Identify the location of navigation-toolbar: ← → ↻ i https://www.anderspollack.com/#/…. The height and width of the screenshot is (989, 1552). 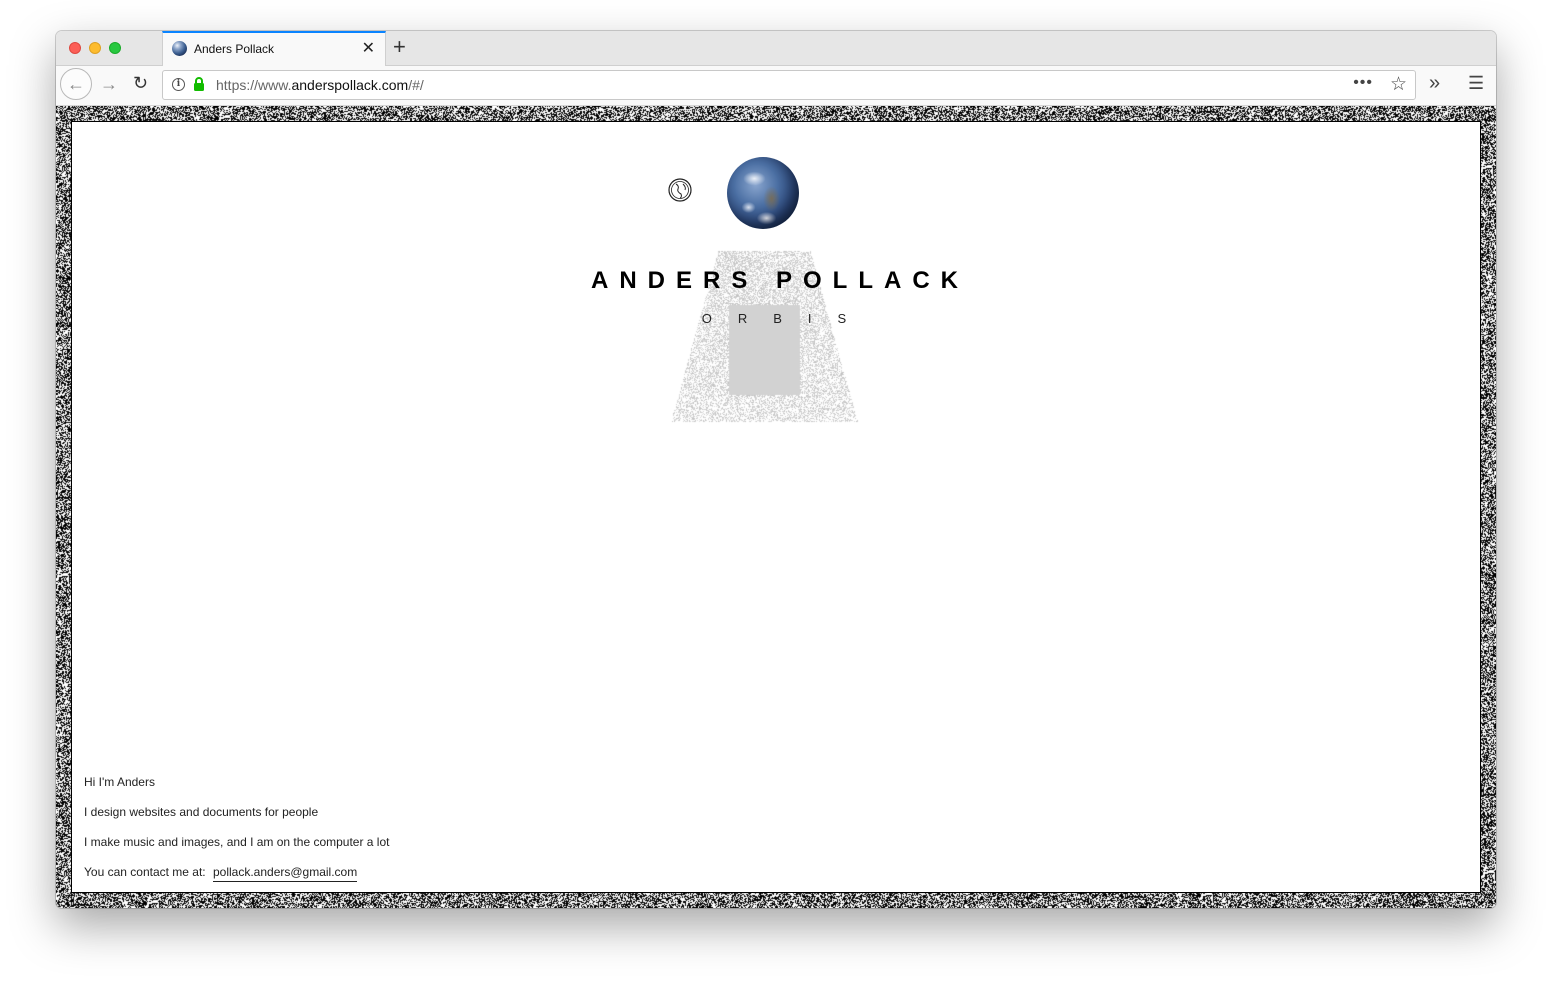
(776, 86).